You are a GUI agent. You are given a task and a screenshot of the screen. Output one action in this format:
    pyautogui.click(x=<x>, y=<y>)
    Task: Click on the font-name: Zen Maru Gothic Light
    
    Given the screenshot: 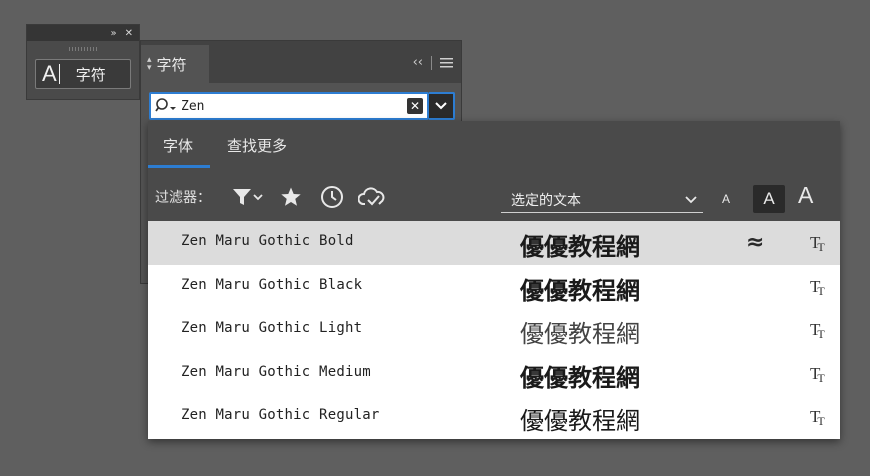 What is the action you would take?
    pyautogui.click(x=272, y=328)
    